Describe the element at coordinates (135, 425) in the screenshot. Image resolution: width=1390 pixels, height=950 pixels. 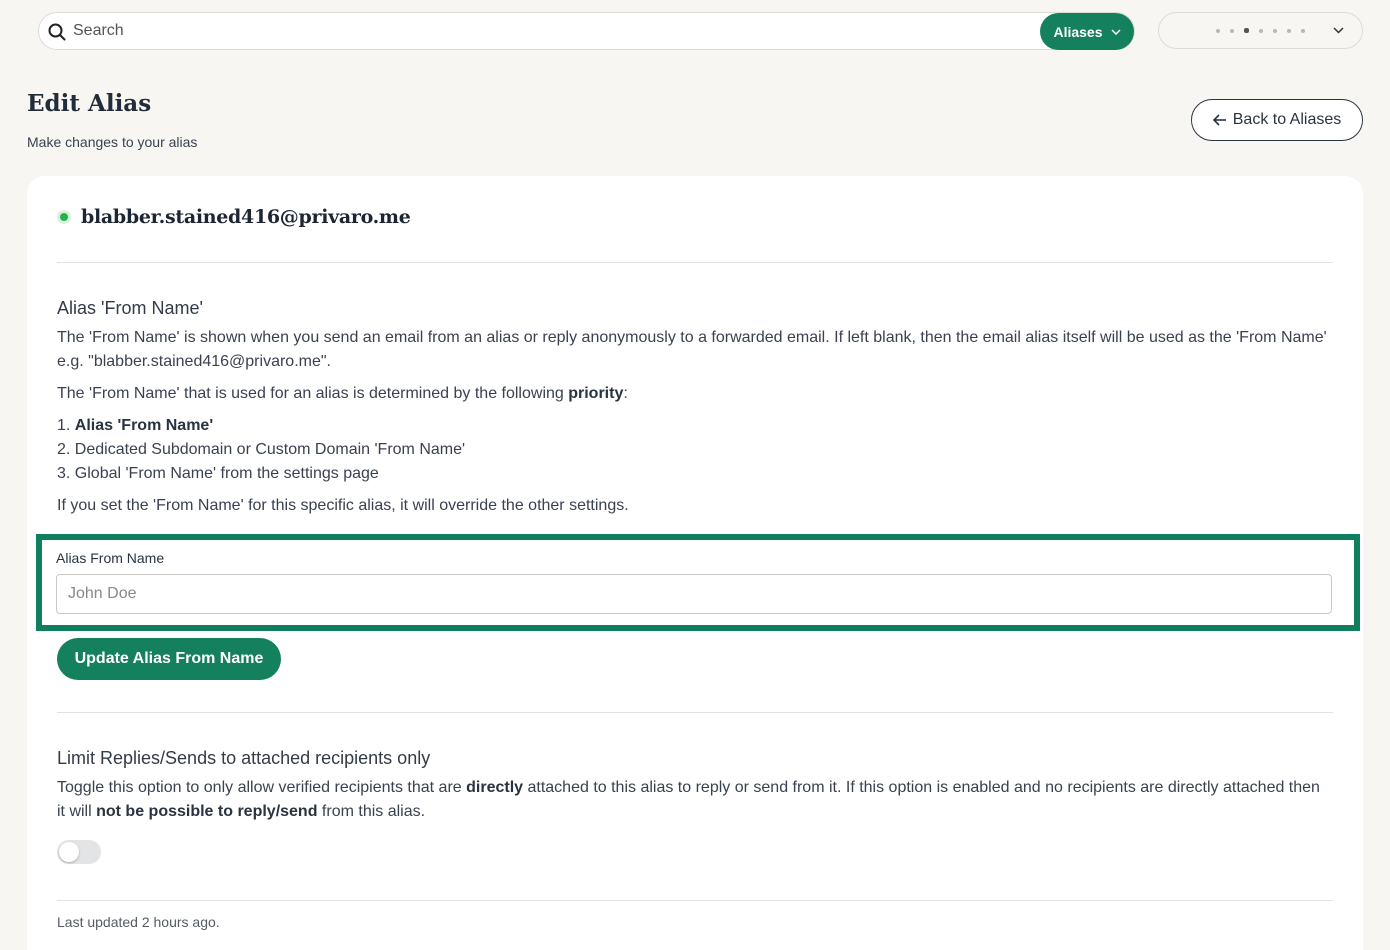
I see `list-item: 1. Alias 'From Name'` at that location.